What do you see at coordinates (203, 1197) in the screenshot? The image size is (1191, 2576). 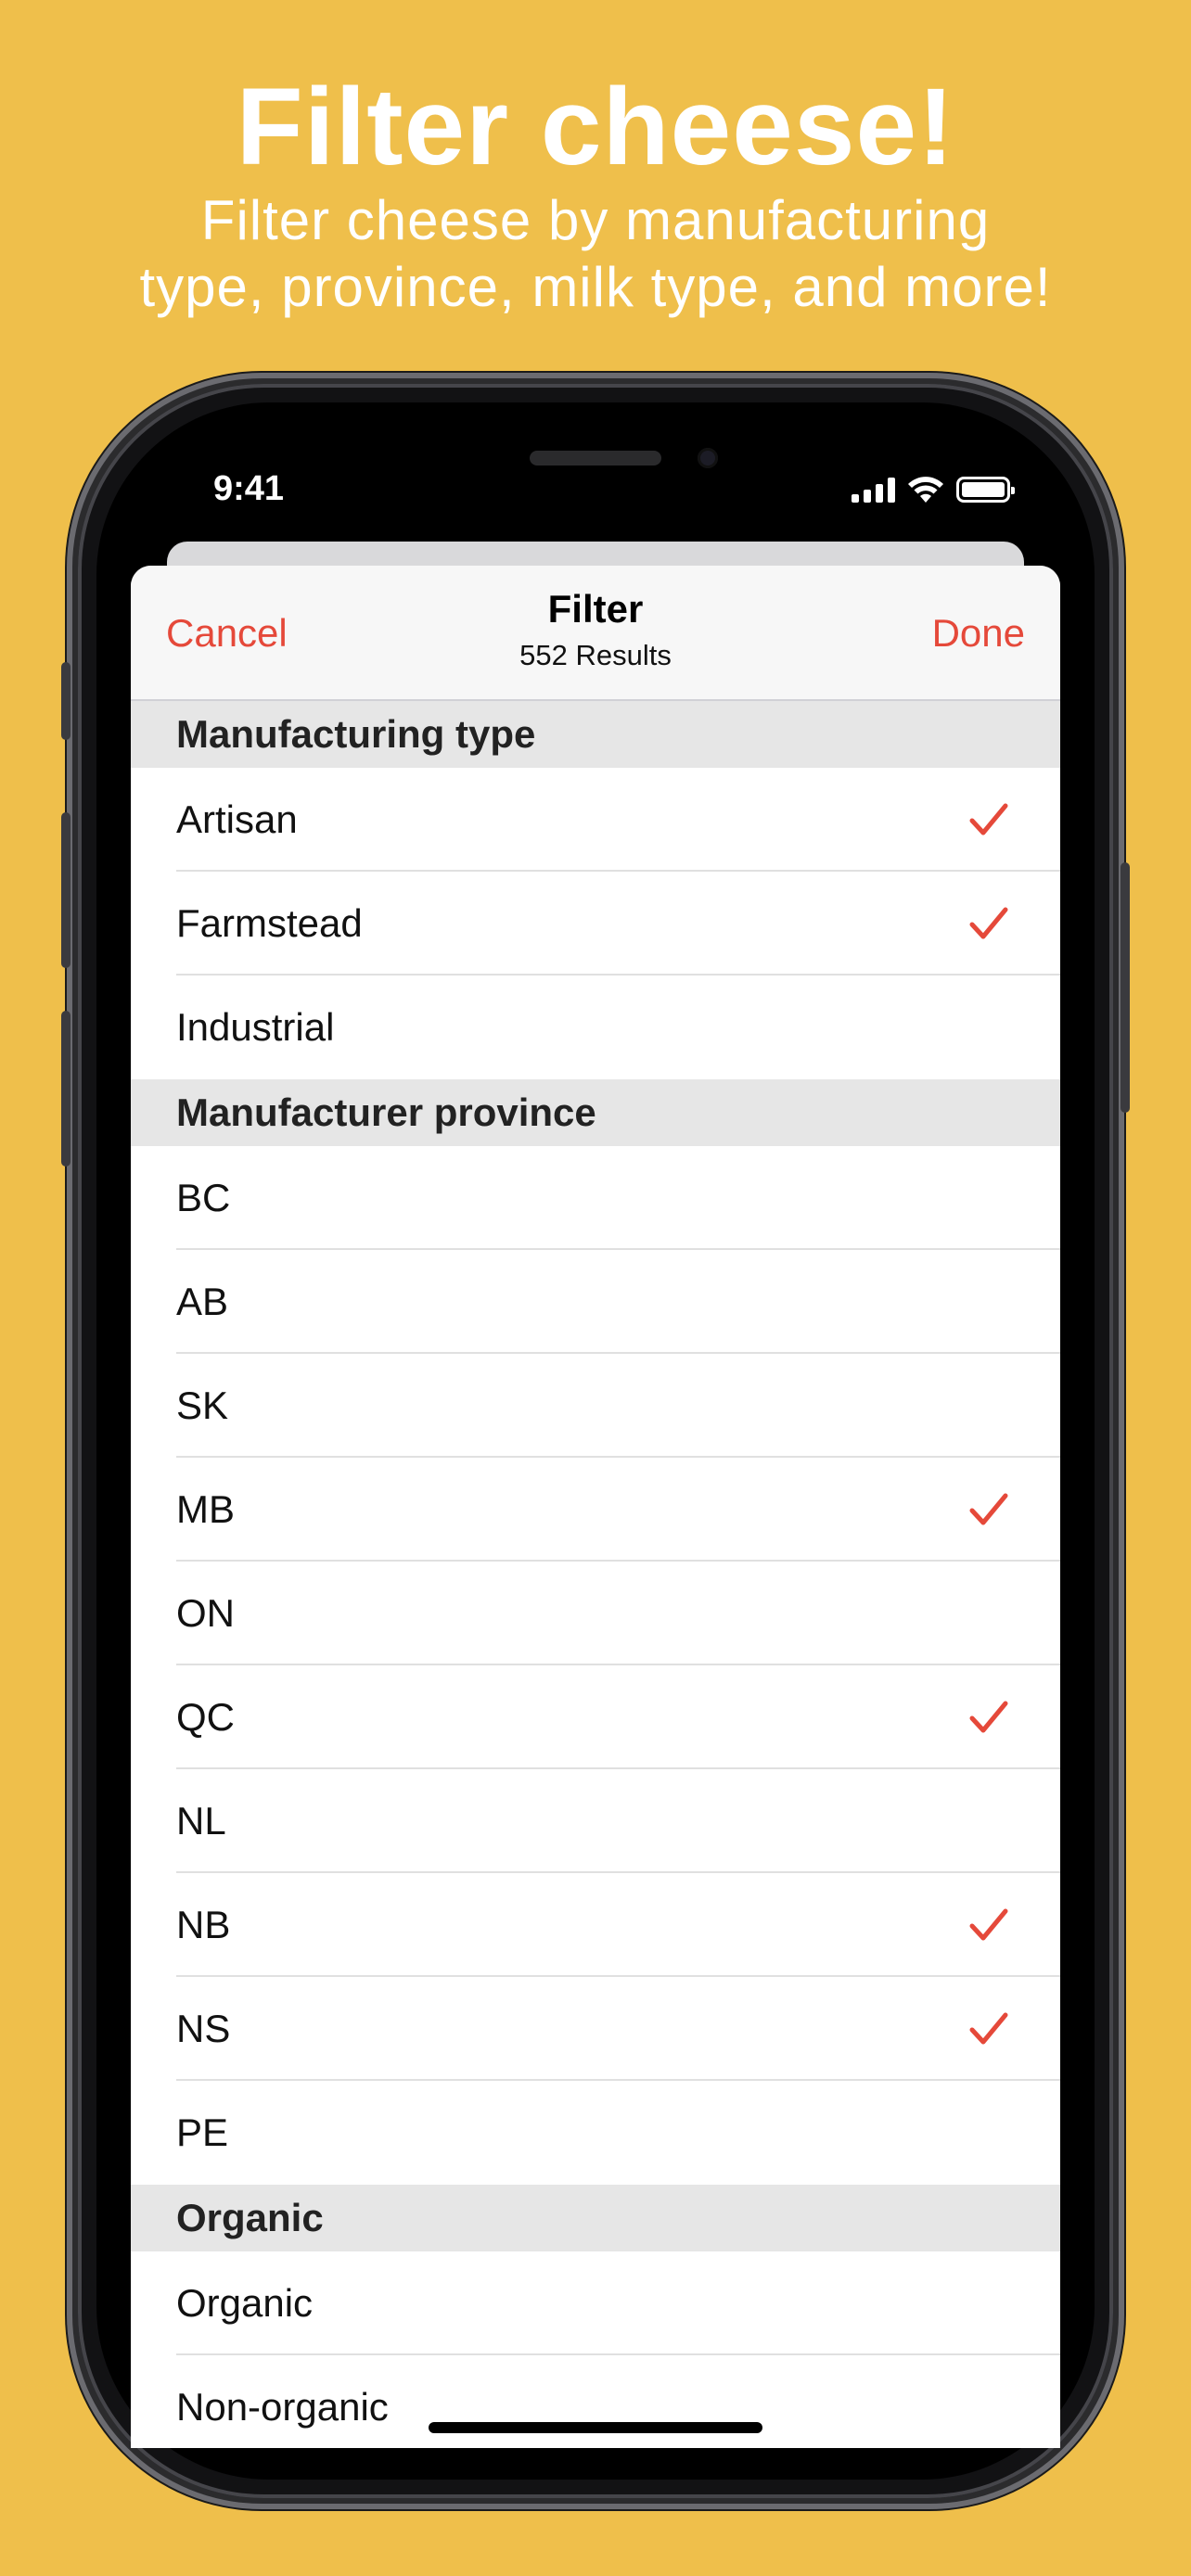 I see `filter-option-label: BC` at bounding box center [203, 1197].